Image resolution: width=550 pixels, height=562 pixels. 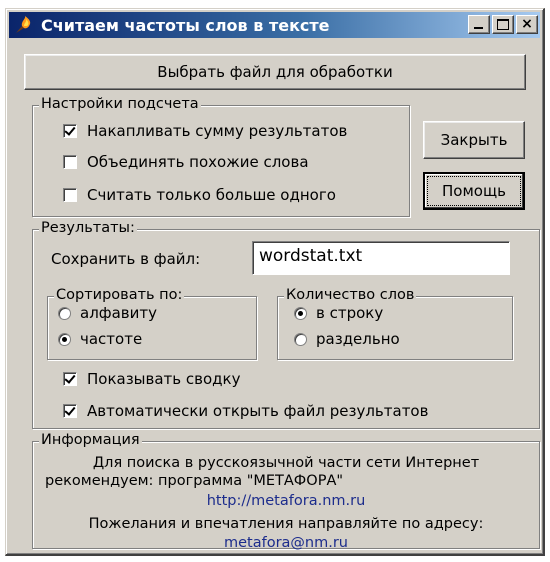 I want to click on count-inline-radio, so click(x=300, y=313).